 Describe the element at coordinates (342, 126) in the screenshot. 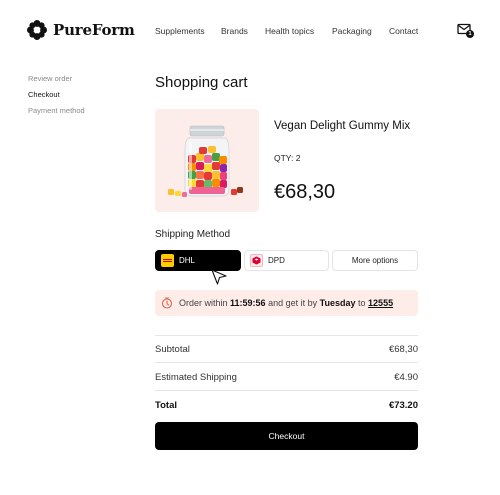

I see `product-name: Vegan Delight Gummy Mix` at that location.